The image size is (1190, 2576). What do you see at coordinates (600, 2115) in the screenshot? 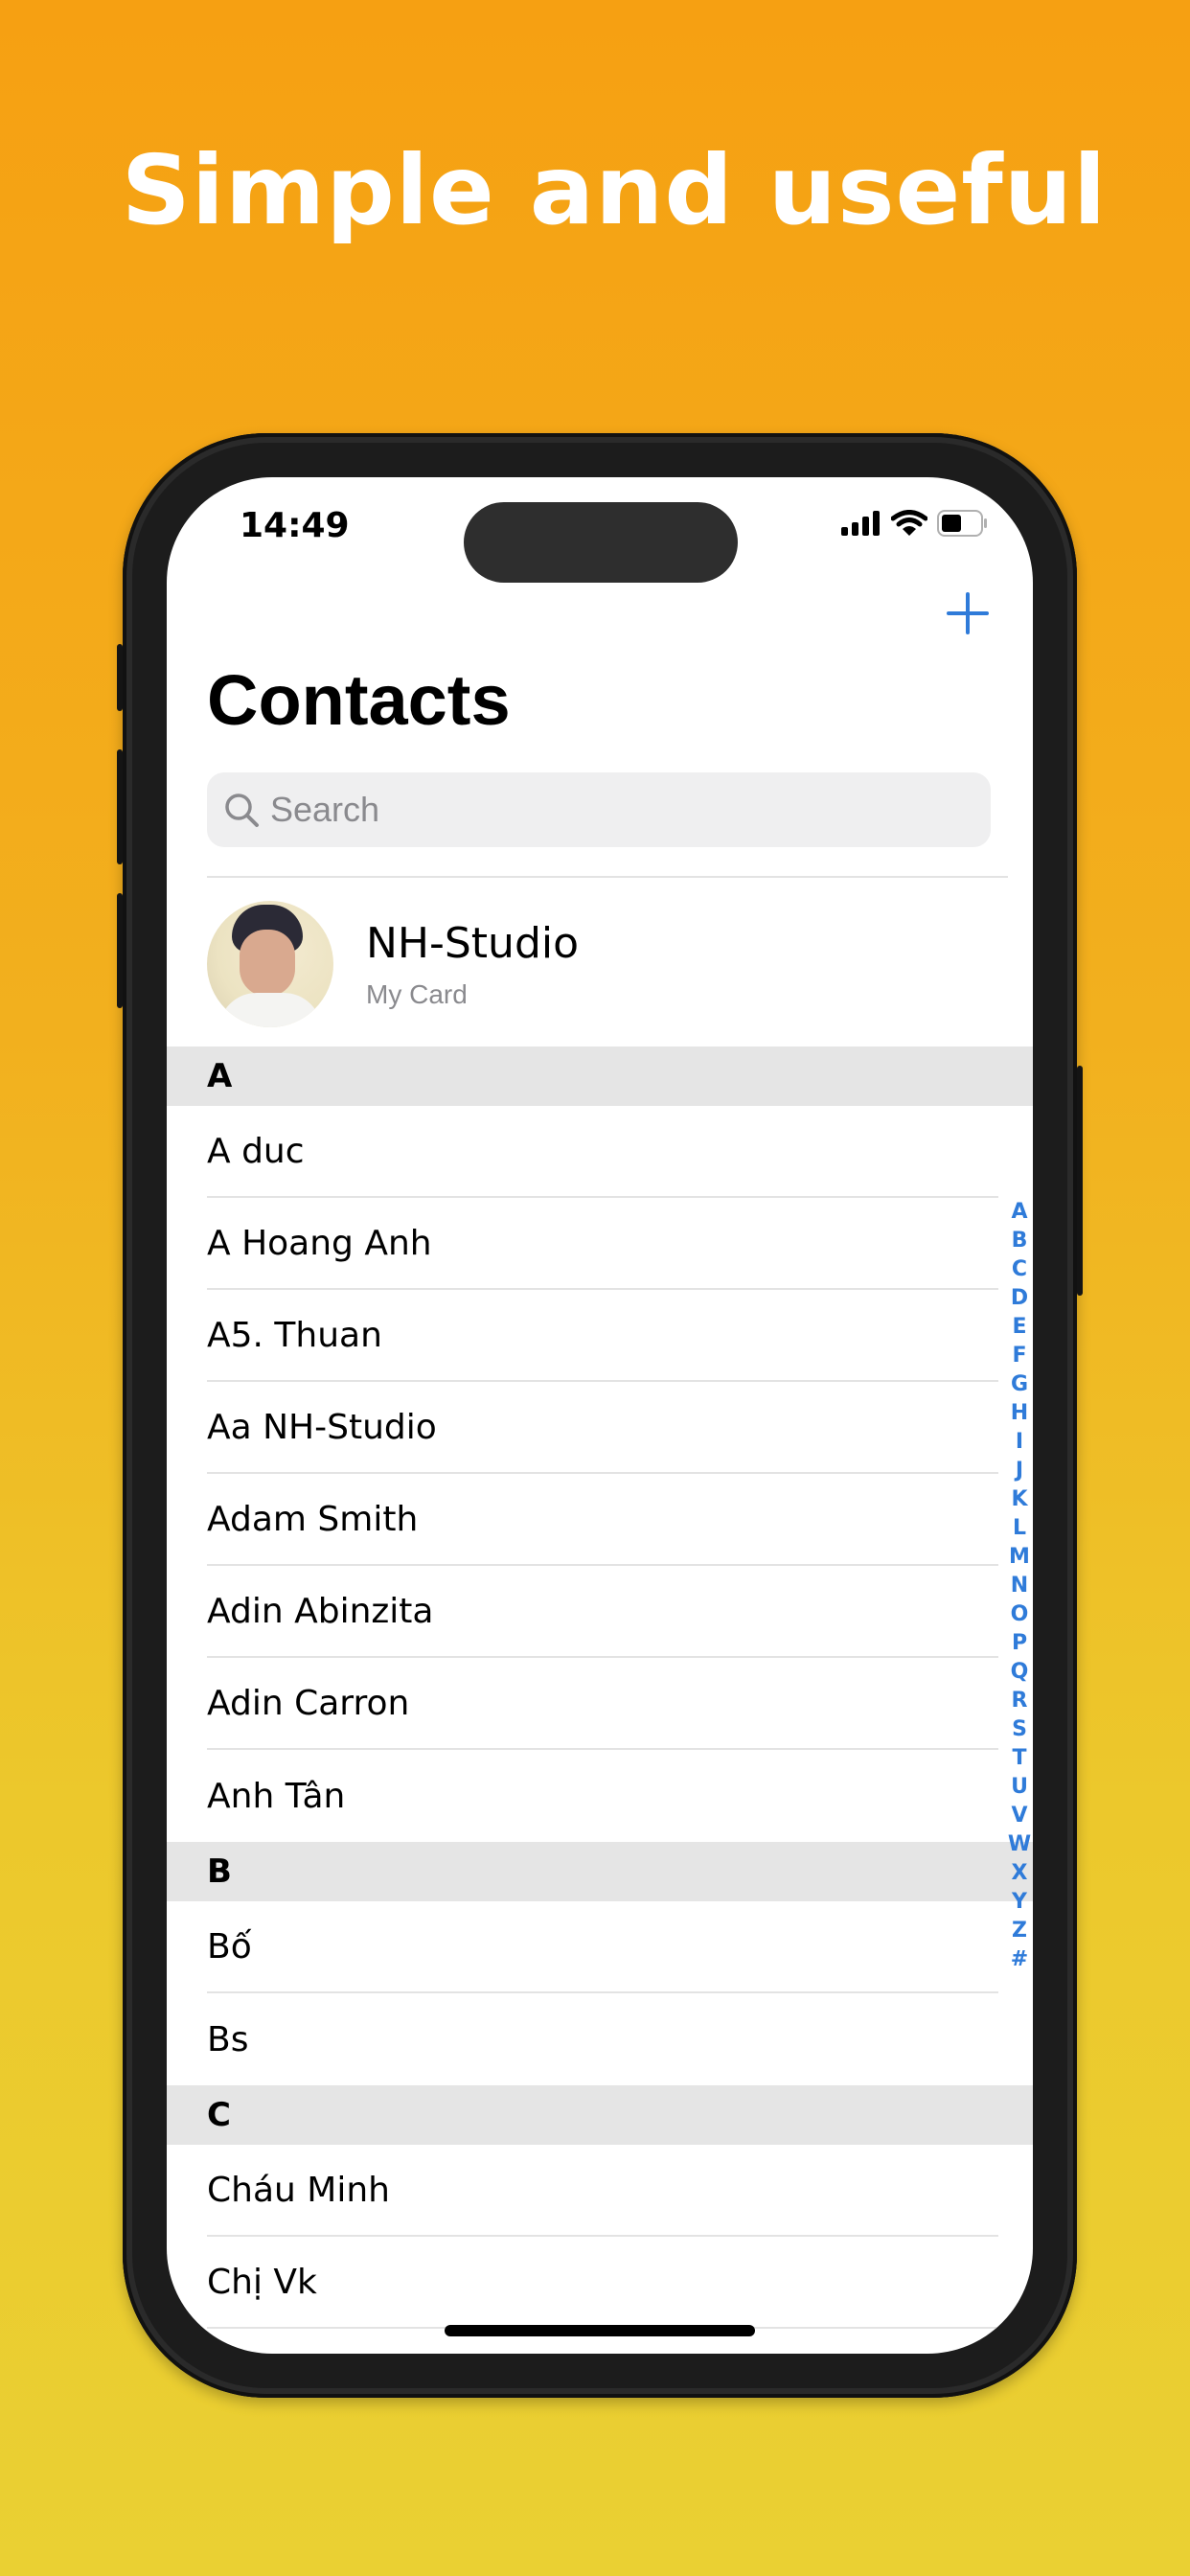
I see `section-header-c: C` at bounding box center [600, 2115].